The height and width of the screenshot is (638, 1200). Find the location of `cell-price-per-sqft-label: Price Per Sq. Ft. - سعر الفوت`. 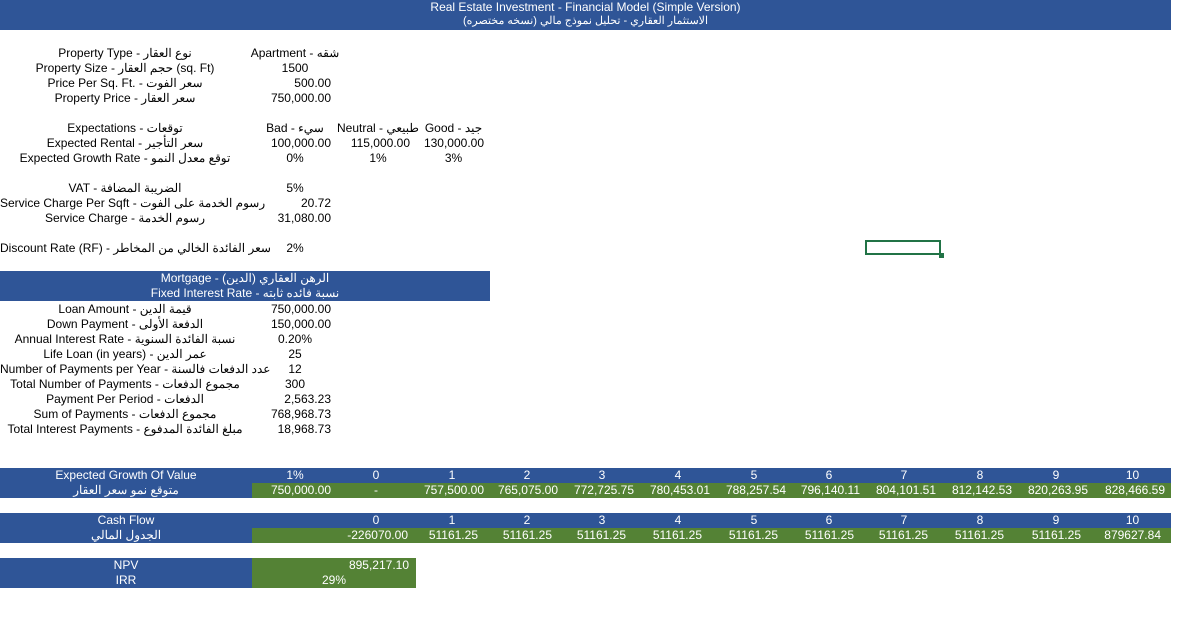

cell-price-per-sqft-label: Price Per Sq. Ft. - سعر الفوت is located at coordinates (125, 83).